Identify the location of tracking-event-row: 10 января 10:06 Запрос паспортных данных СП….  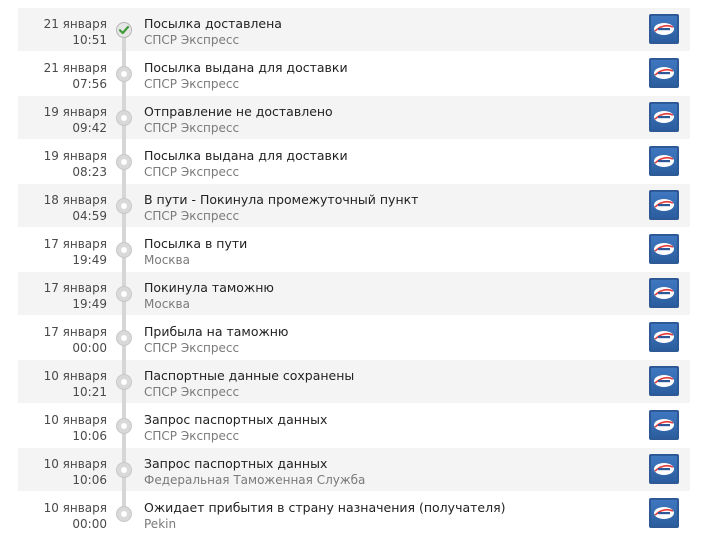
(354, 426).